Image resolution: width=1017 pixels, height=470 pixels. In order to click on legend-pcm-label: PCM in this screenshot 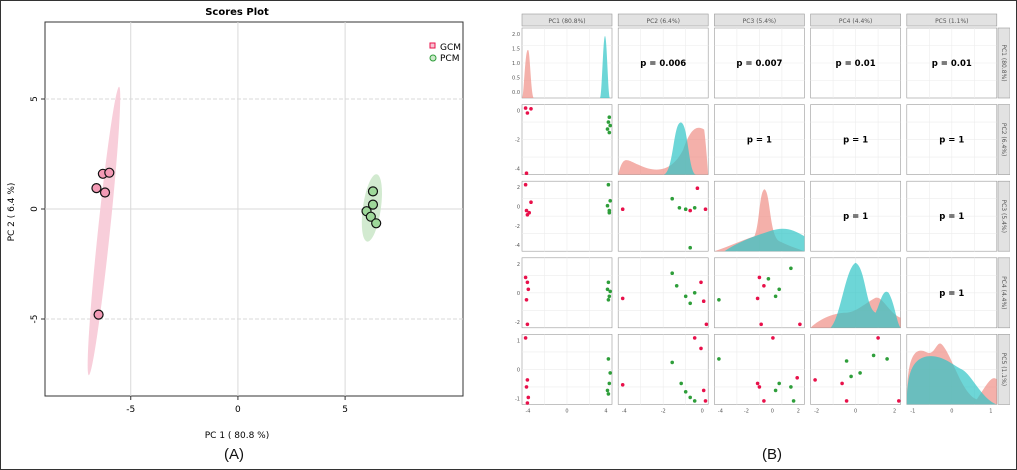, I will do `click(449, 59)`.